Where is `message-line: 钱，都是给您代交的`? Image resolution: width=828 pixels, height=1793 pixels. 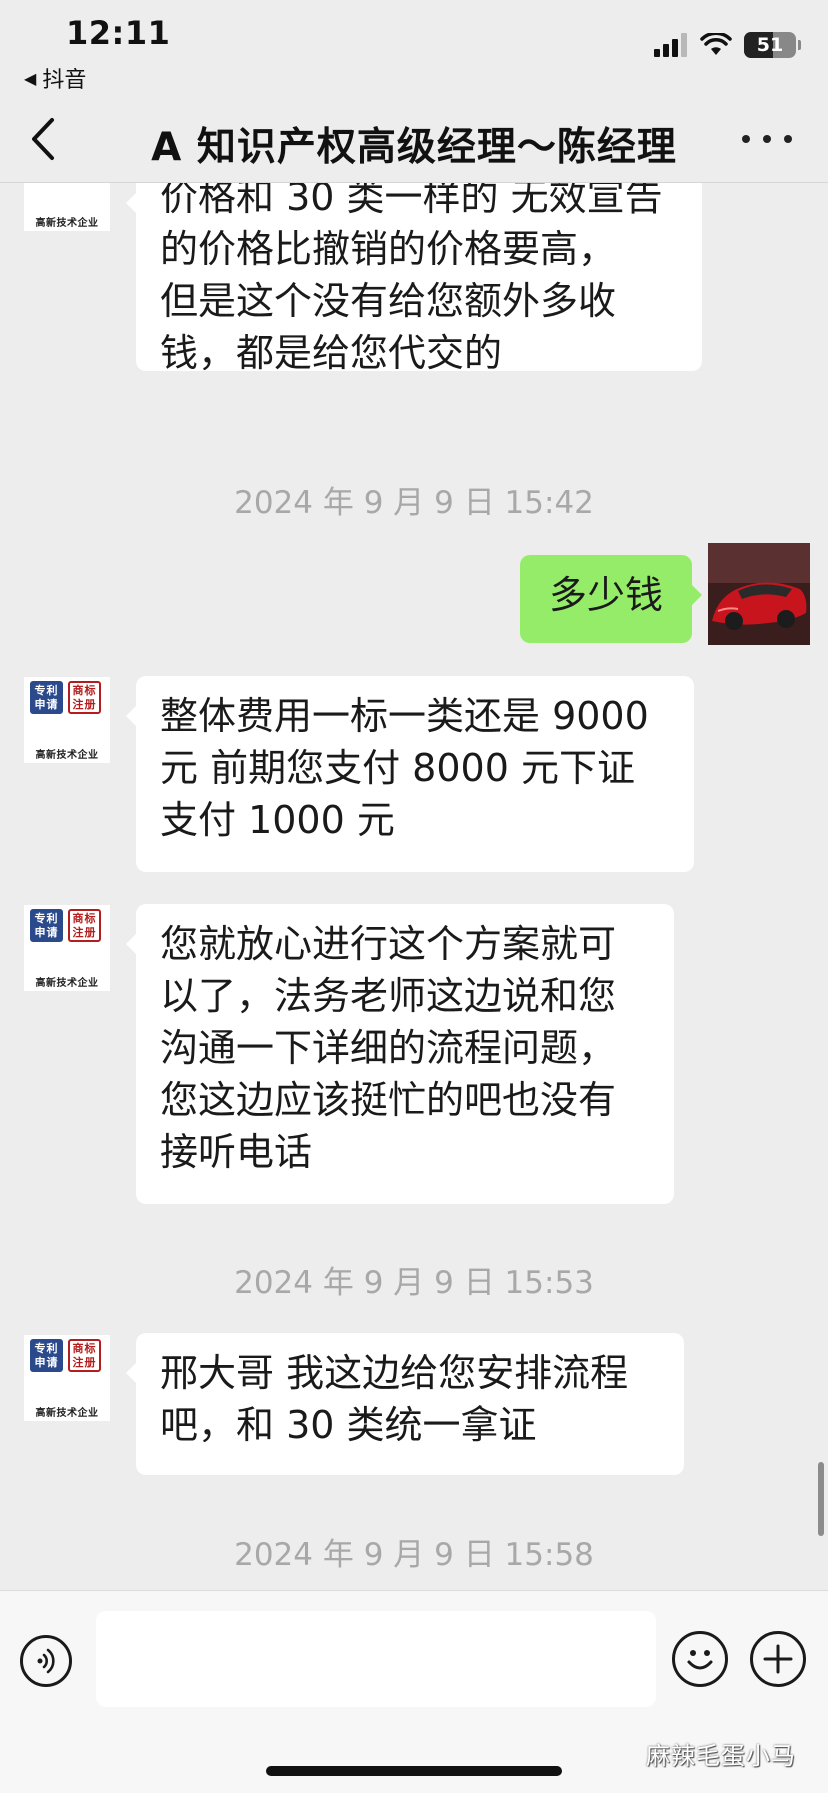
message-line: 钱，都是给您代交的 is located at coordinates (331, 353).